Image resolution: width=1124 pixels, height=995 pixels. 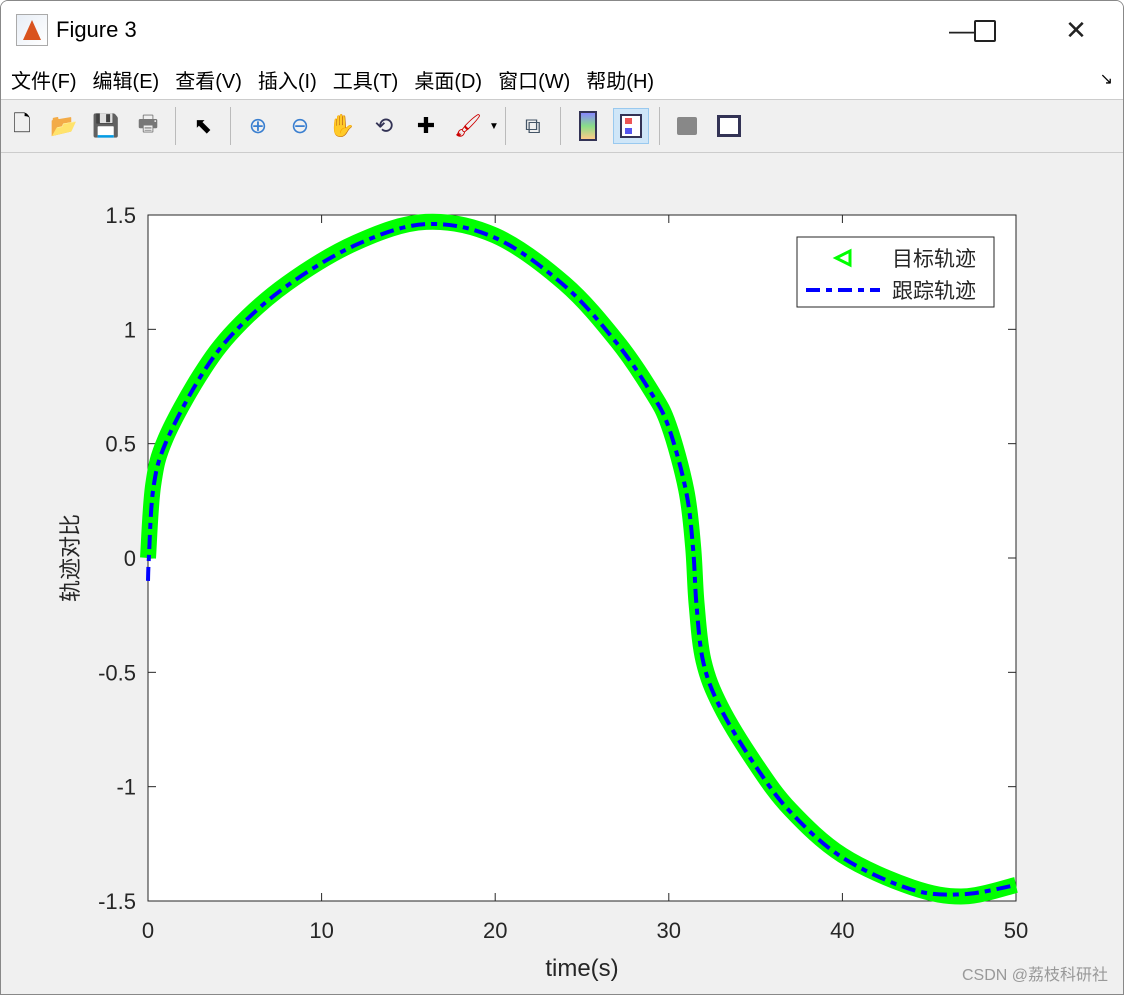 What do you see at coordinates (895, 272) in the screenshot?
I see `legend: 目标轨迹 跟踪轨迹` at bounding box center [895, 272].